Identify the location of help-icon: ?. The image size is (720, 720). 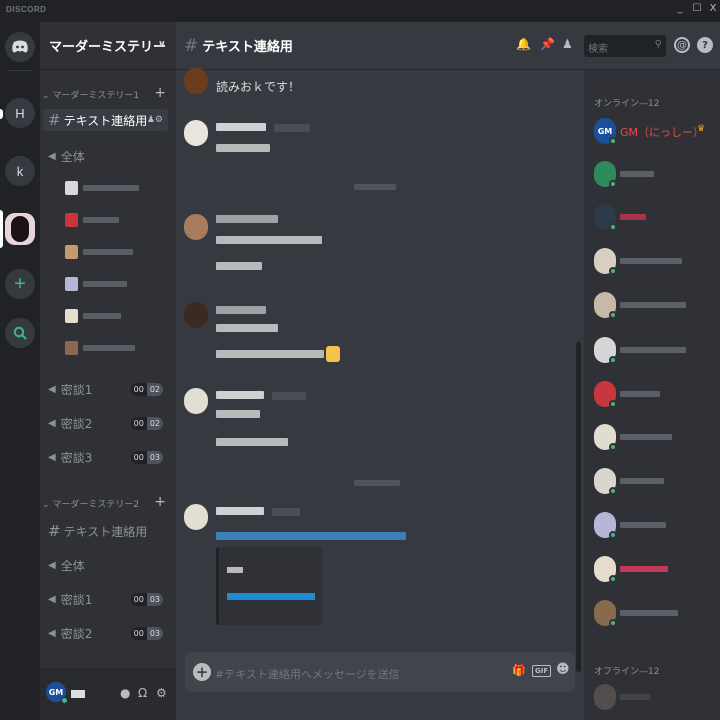
(705, 45).